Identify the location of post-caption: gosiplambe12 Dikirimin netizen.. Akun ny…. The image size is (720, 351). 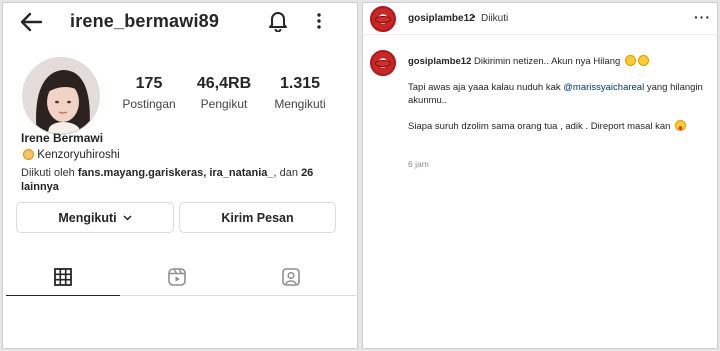
(558, 94).